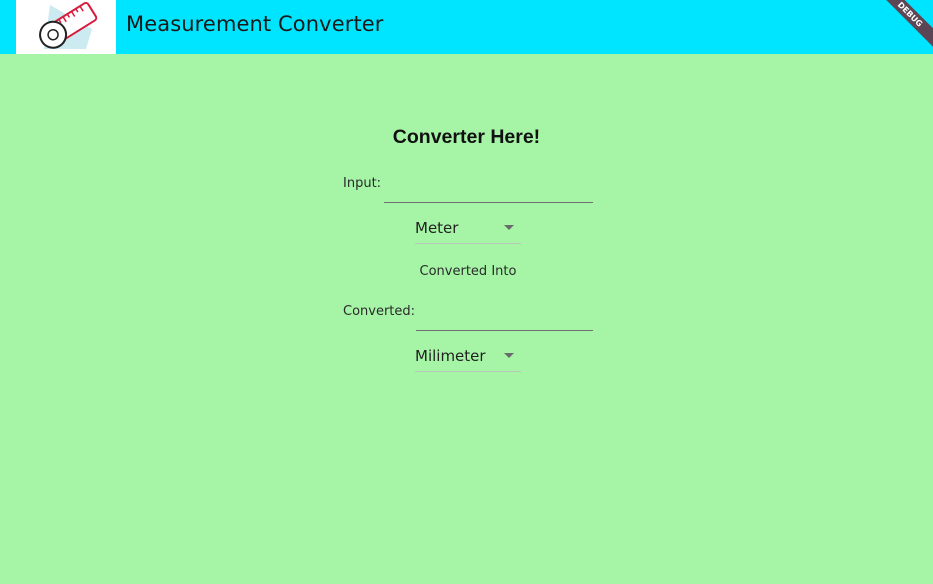  I want to click on to-unit-dropdown: Milimeter, so click(468, 357).